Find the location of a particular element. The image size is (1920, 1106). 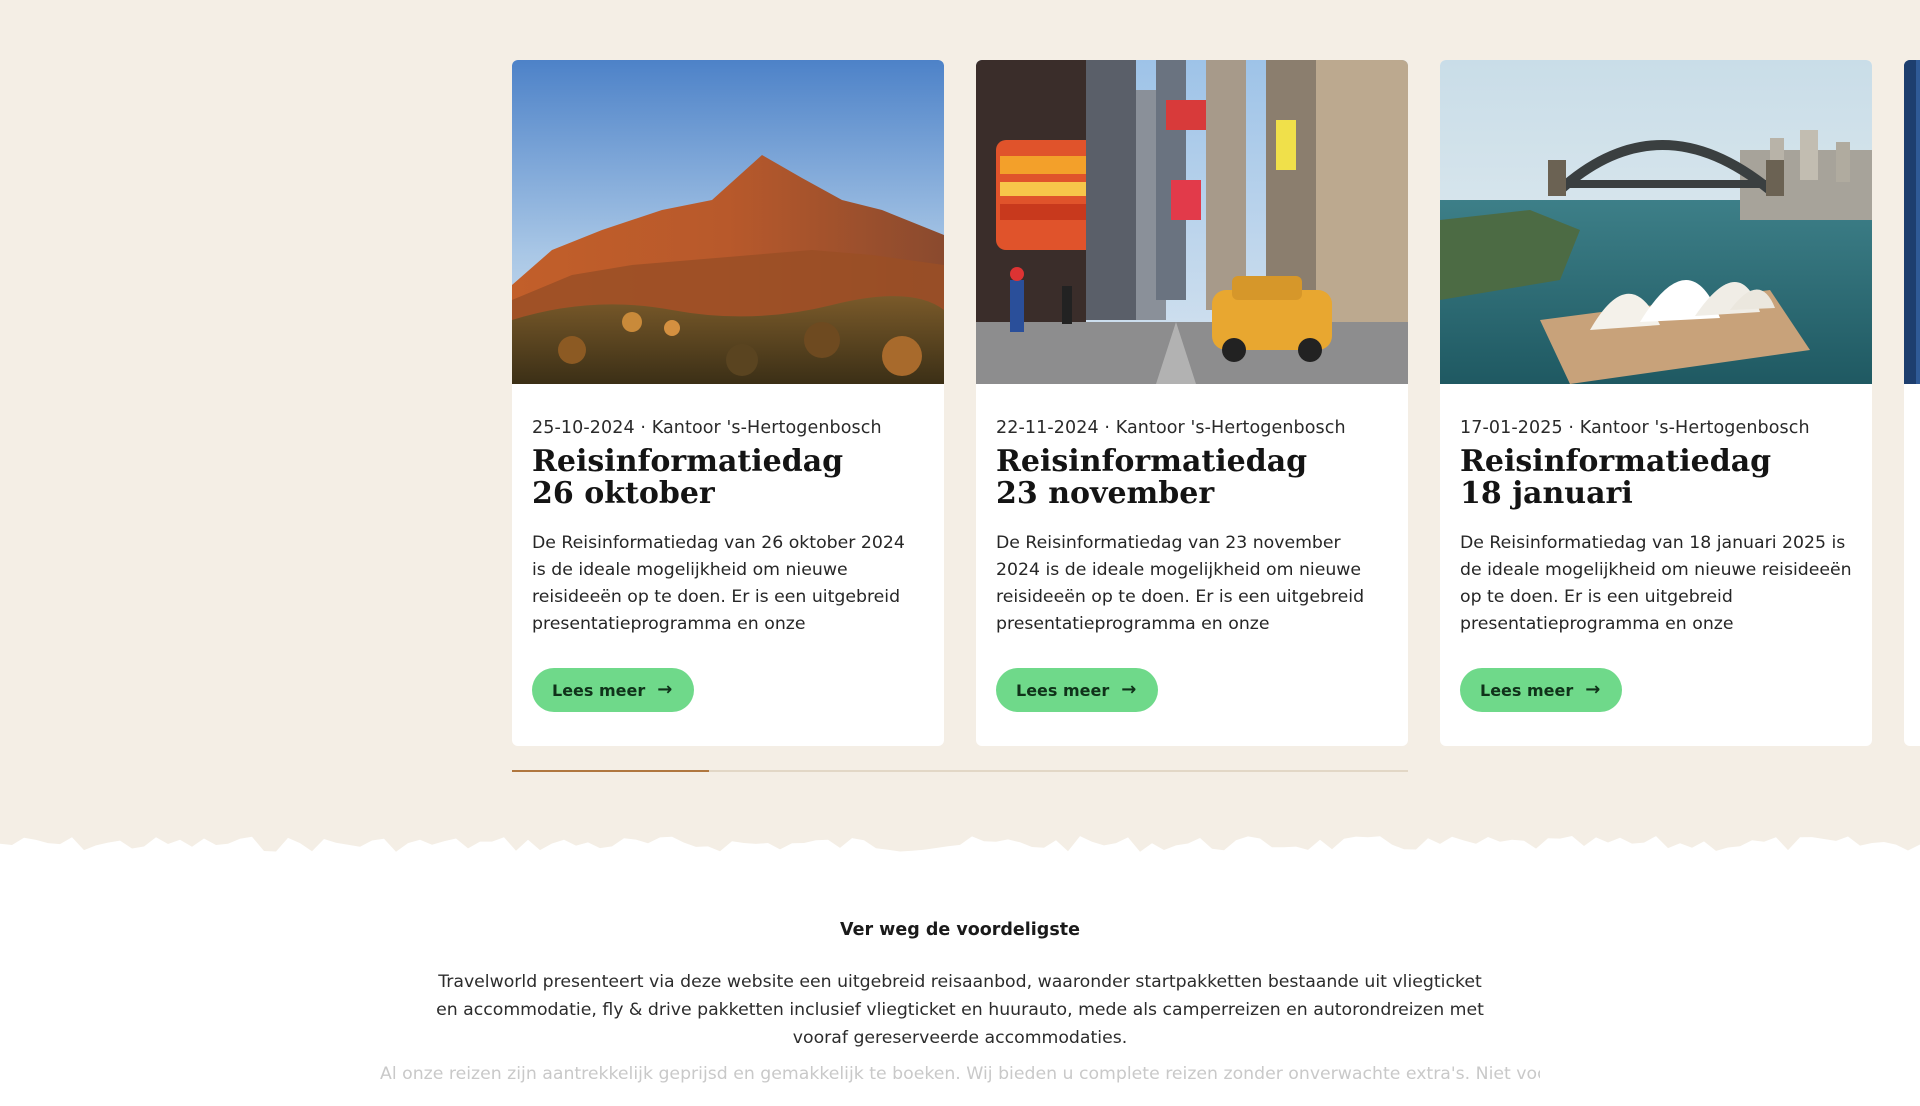

event-meta: 22-11-2024 · Kantoor 's-Hertogenbosch is located at coordinates (1171, 428).